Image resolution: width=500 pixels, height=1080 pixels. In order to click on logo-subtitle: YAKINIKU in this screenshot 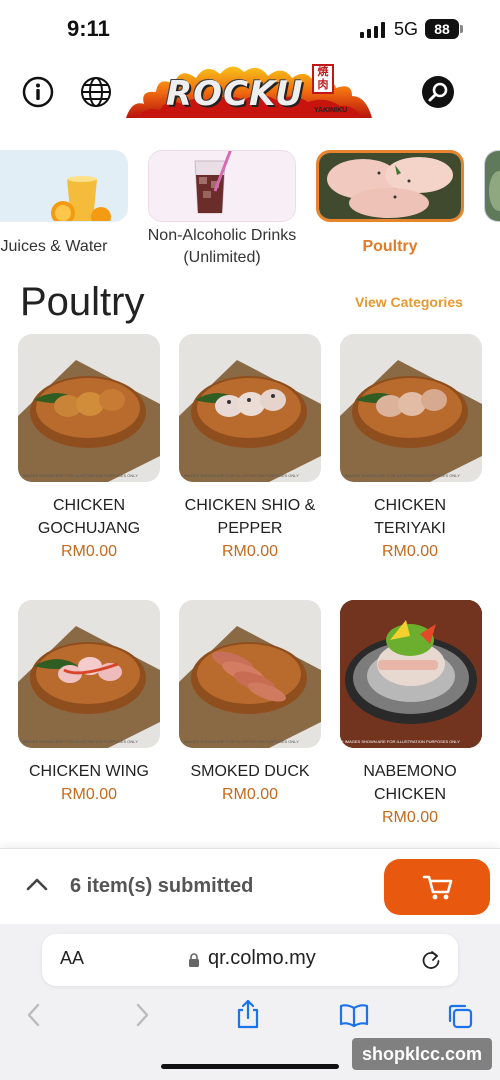, I will do `click(331, 110)`.